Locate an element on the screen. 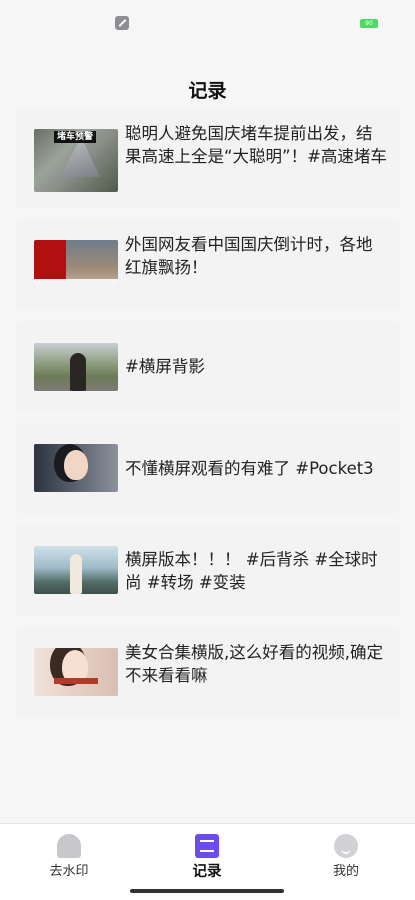  record-item: 横屏版本！！！ #后背杀 #全球时尚 #转场 #变装 is located at coordinates (208, 570).